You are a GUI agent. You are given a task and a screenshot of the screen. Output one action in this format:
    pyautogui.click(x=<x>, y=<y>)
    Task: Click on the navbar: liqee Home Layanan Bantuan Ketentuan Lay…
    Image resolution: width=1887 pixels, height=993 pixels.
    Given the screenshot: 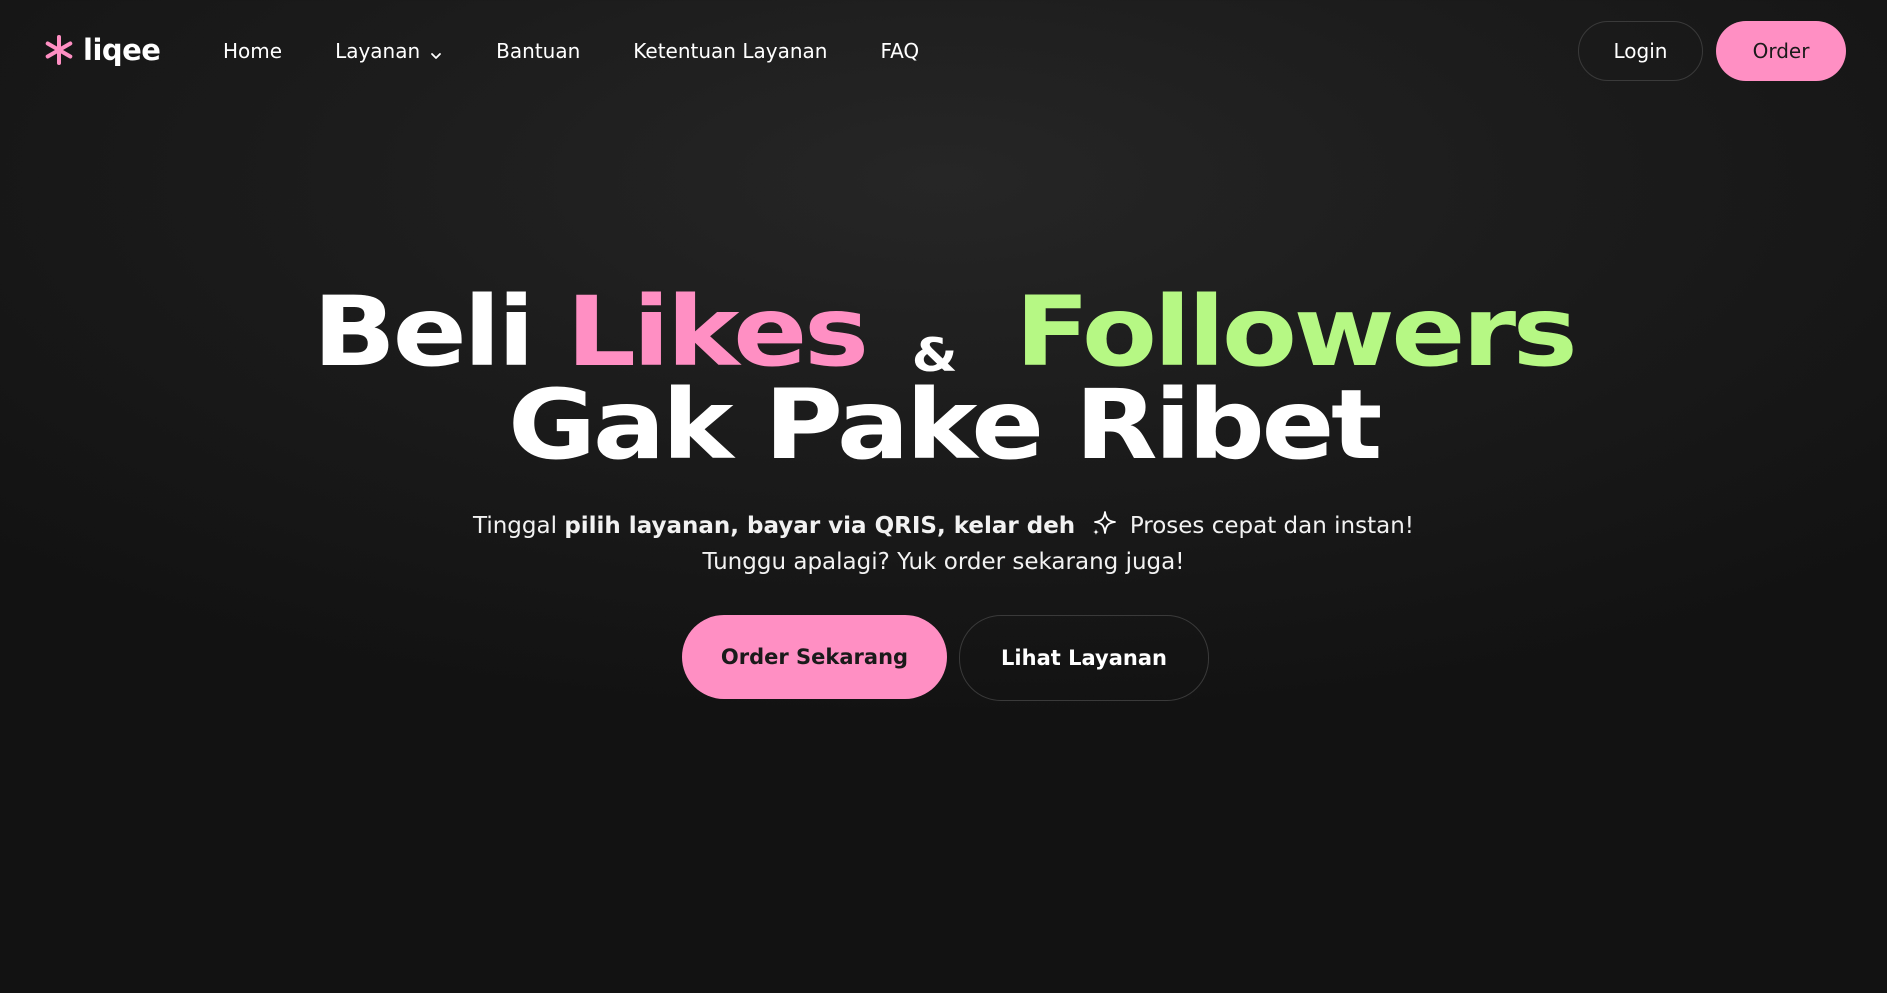 What is the action you would take?
    pyautogui.click(x=943, y=51)
    